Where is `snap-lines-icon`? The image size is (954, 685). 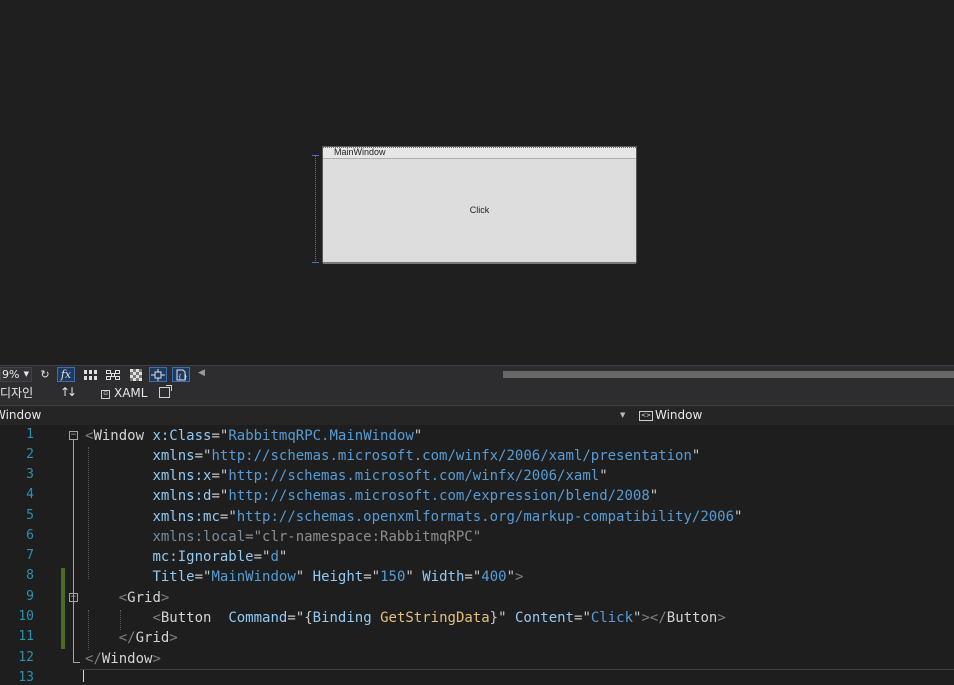
snap-lines-icon is located at coordinates (158, 374).